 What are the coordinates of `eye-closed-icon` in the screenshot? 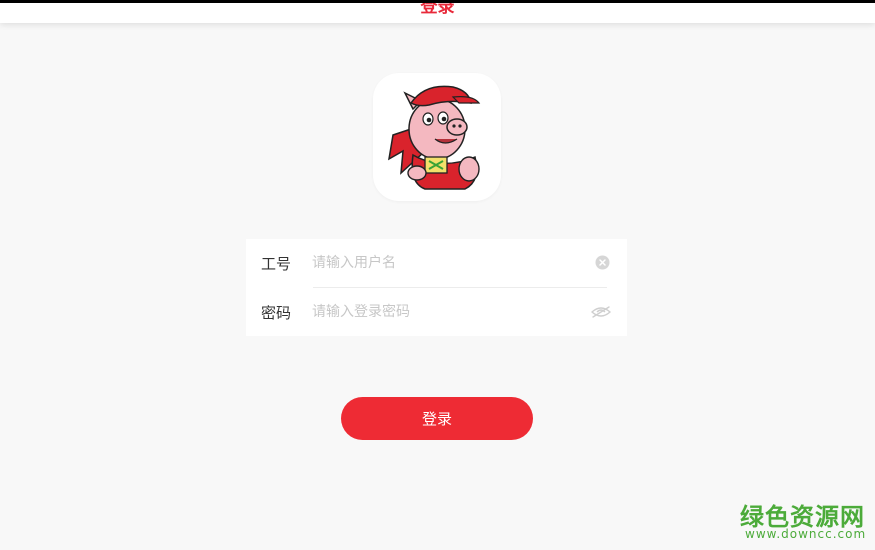 It's located at (601, 312).